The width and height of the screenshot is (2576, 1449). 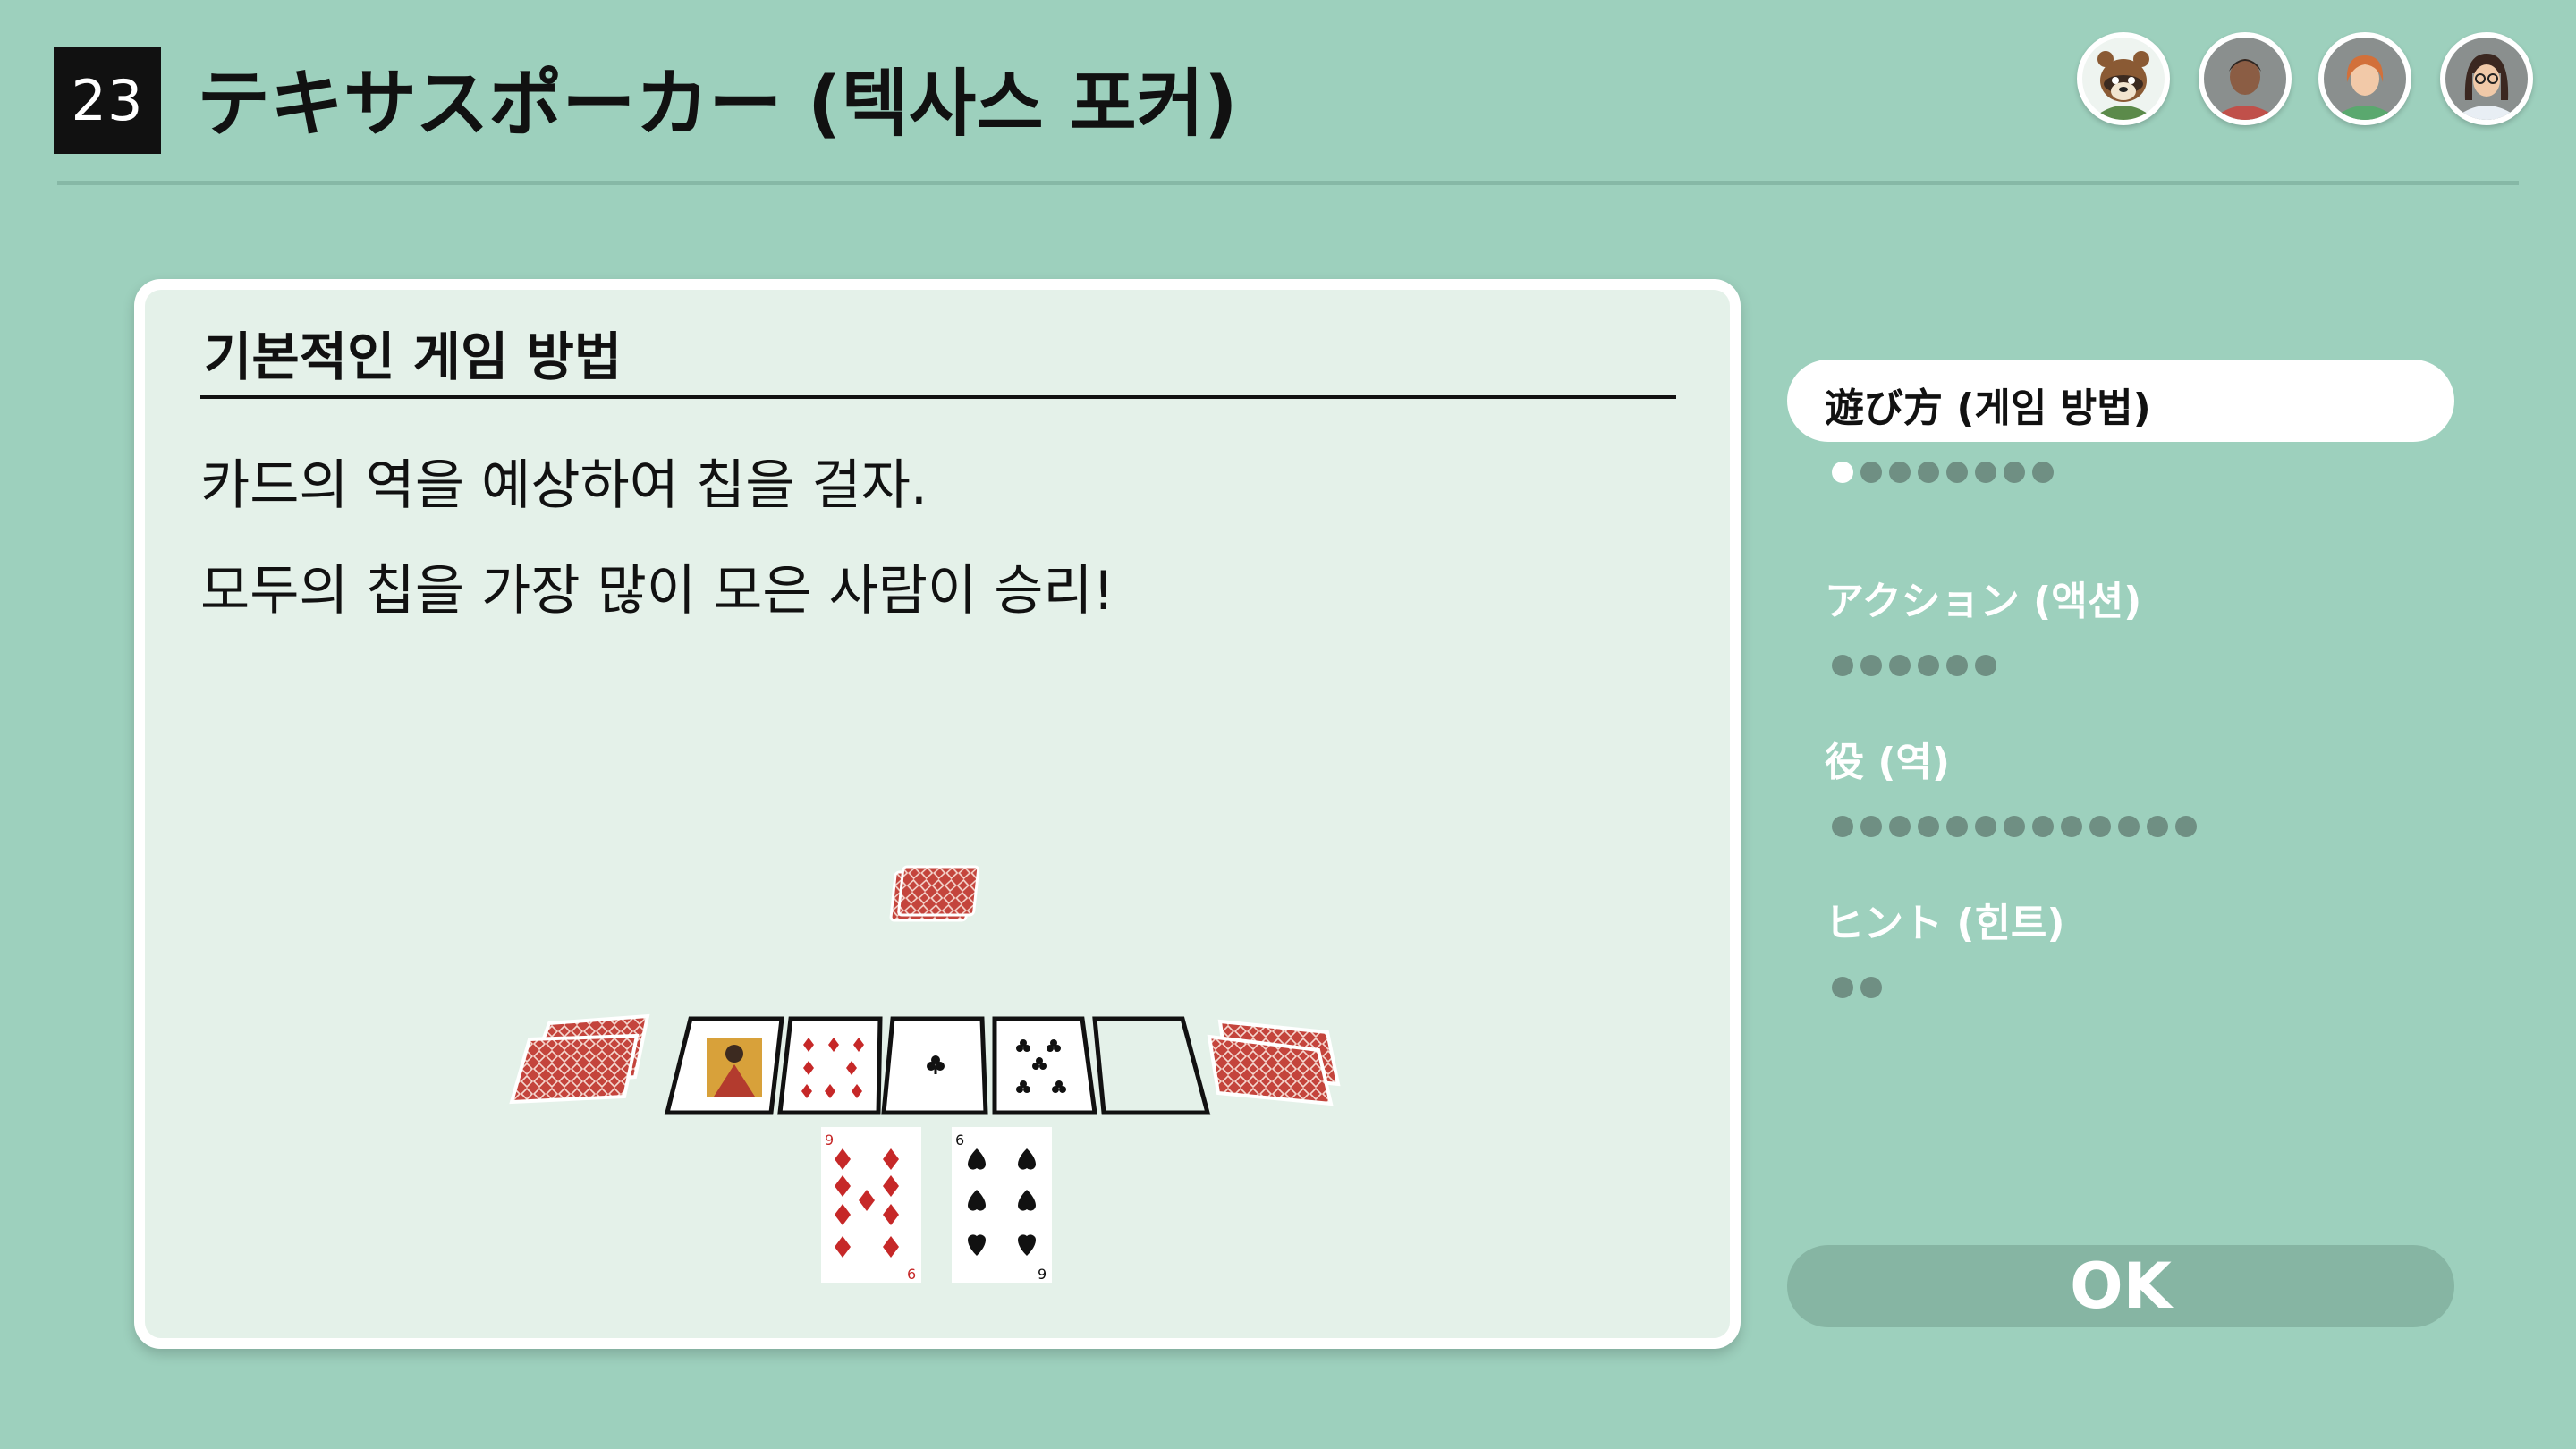 I want to click on menu-item-hands: 役 (역), so click(x=1887, y=758).